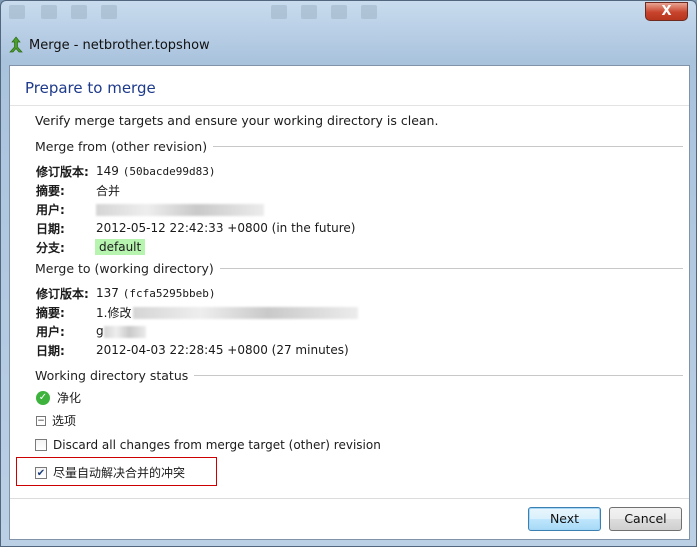  I want to click on merge-from-label: Merge from (other revision), so click(121, 146).